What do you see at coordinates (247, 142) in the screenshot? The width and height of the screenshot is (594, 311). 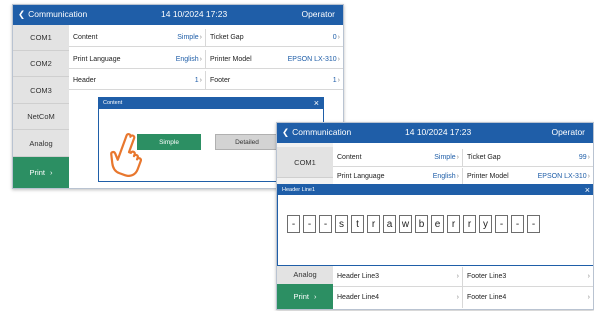 I see `detailed-button: Detailed` at bounding box center [247, 142].